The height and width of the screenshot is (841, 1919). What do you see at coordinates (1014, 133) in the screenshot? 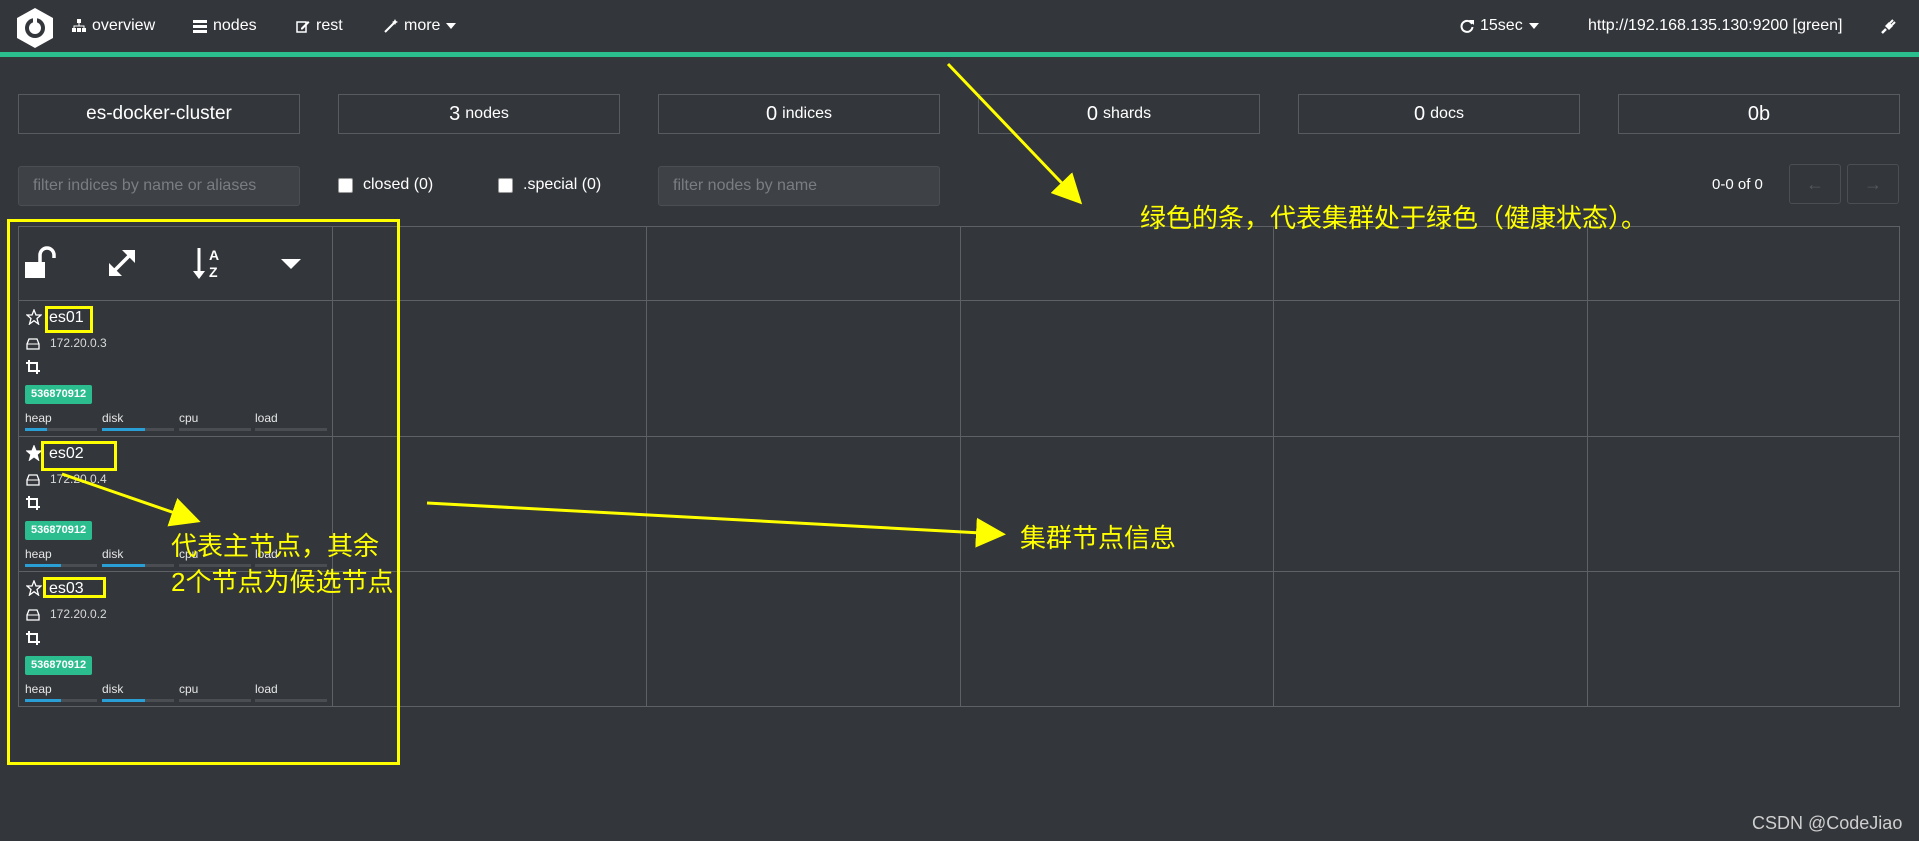
I see `annotation-arrow-green-bar` at bounding box center [1014, 133].